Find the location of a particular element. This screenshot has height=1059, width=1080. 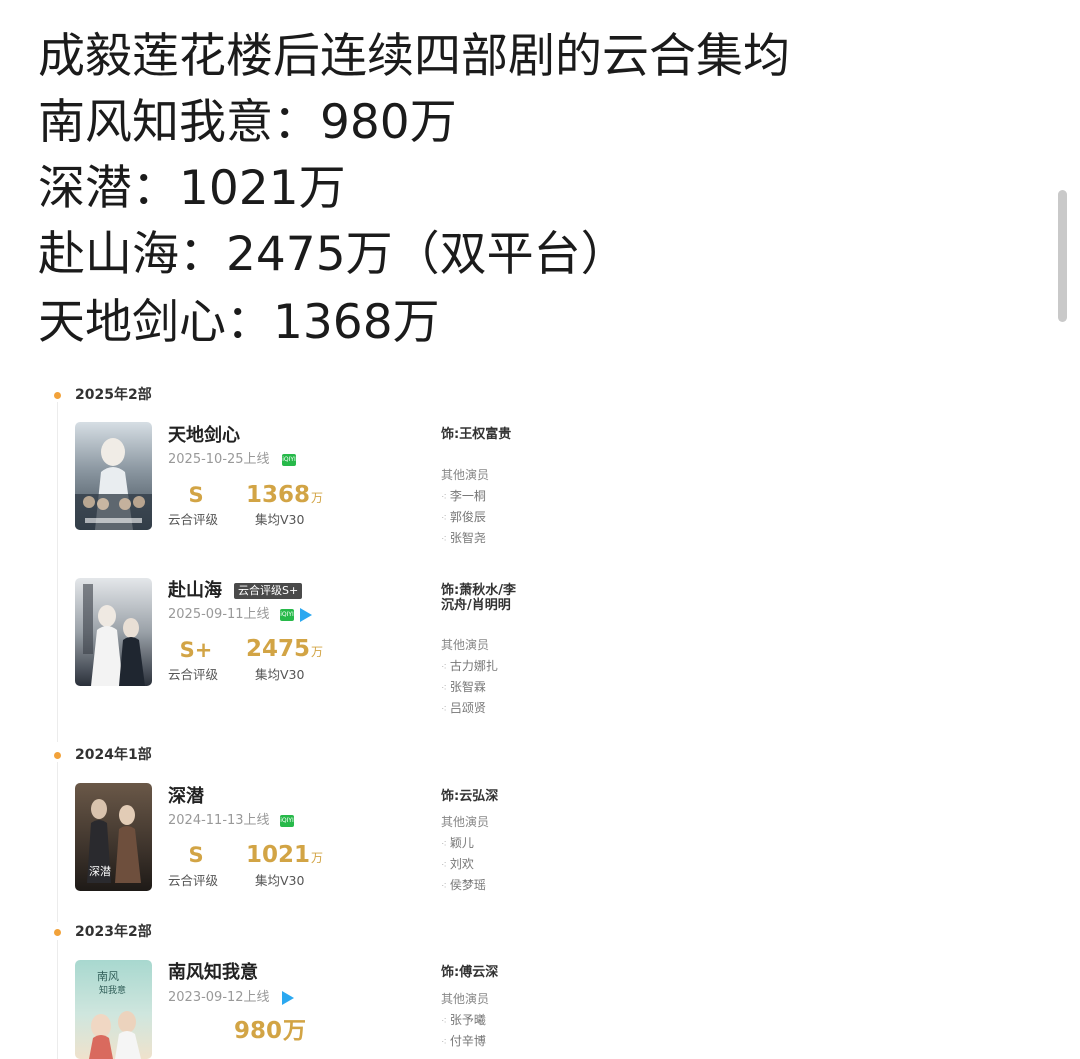

year-label: 2023年2部 is located at coordinates (113, 932).